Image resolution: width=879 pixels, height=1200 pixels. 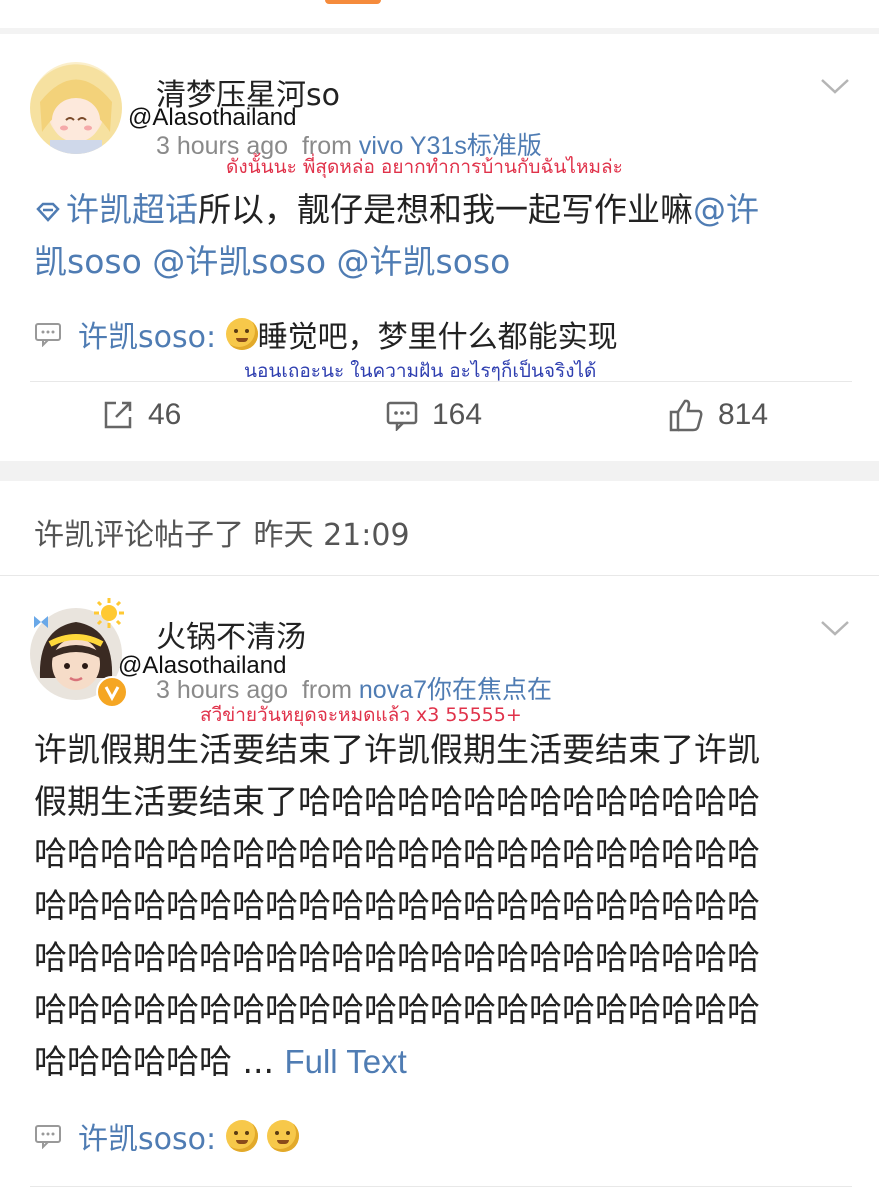 What do you see at coordinates (88, 261) in the screenshot?
I see `mention: 凯soso` at bounding box center [88, 261].